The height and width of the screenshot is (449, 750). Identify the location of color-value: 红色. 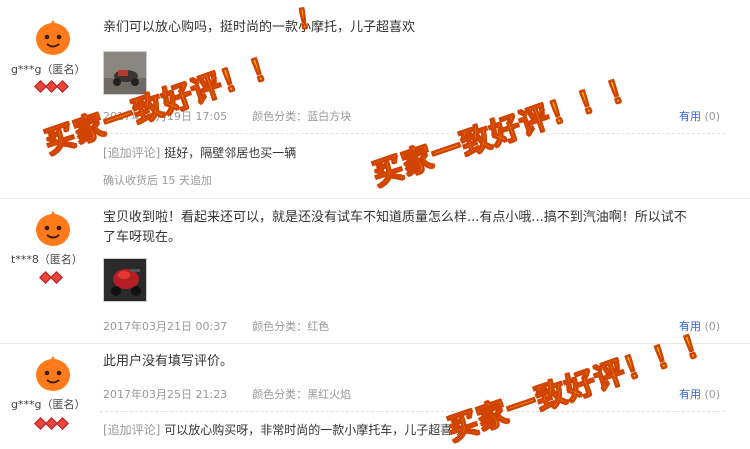
(318, 326).